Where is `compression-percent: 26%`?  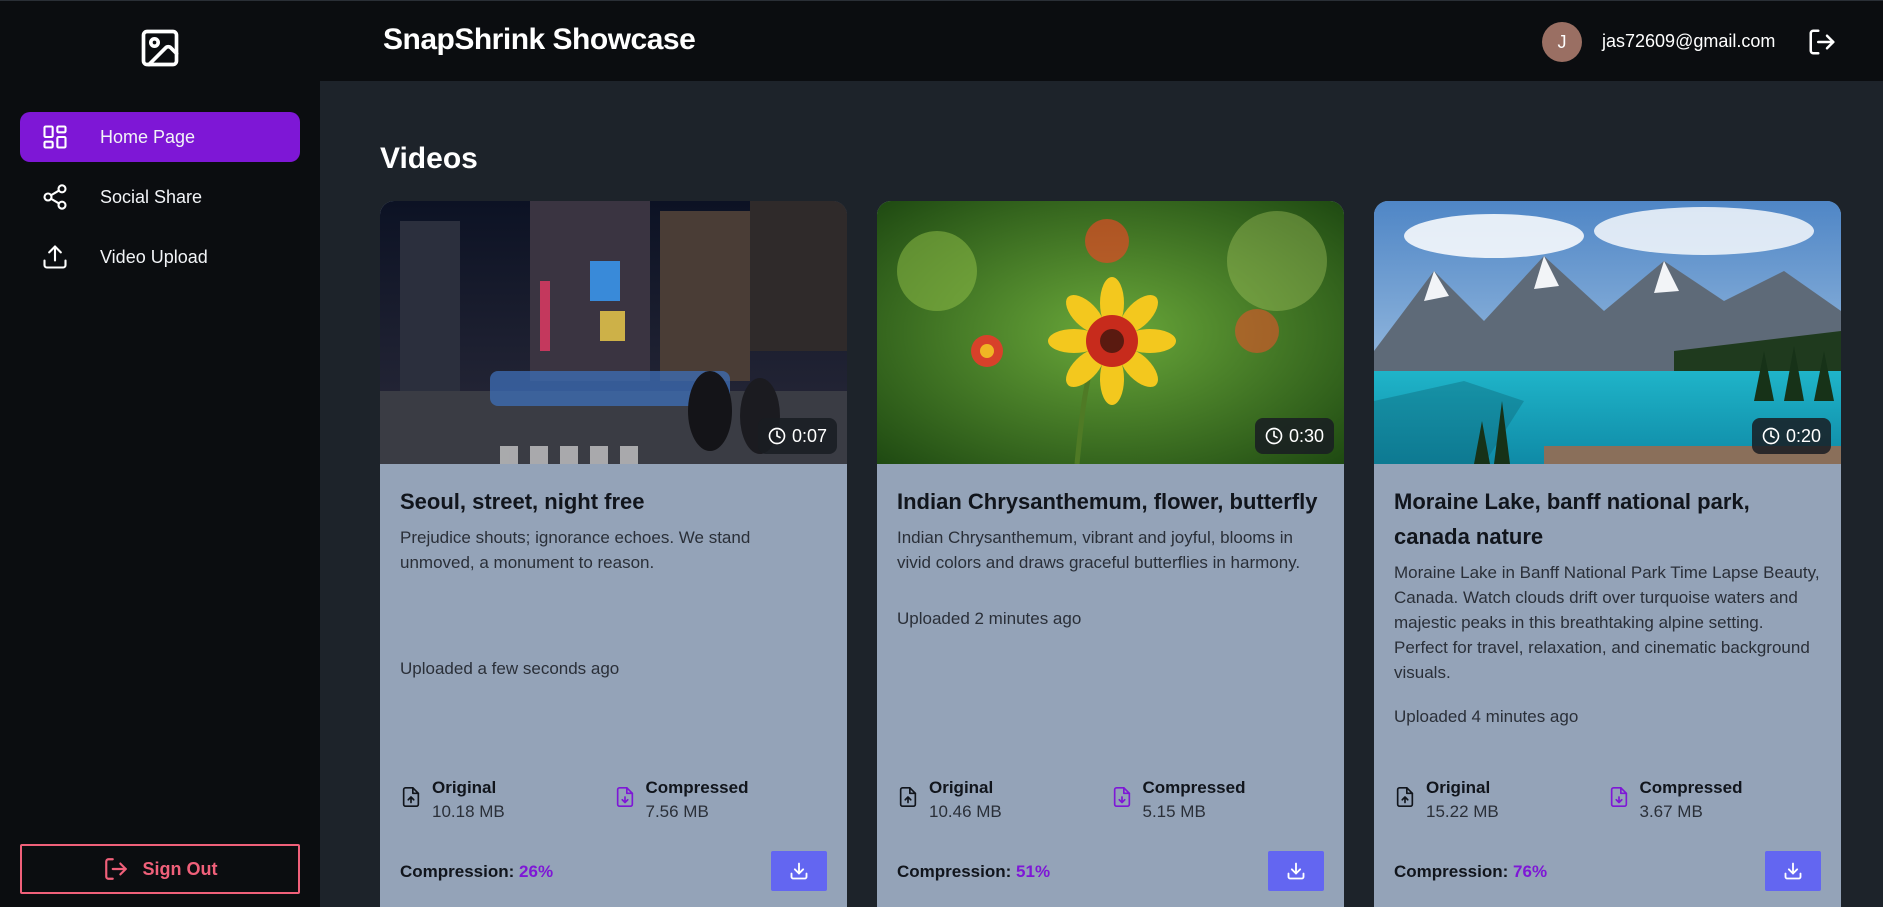
compression-percent: 26% is located at coordinates (536, 871).